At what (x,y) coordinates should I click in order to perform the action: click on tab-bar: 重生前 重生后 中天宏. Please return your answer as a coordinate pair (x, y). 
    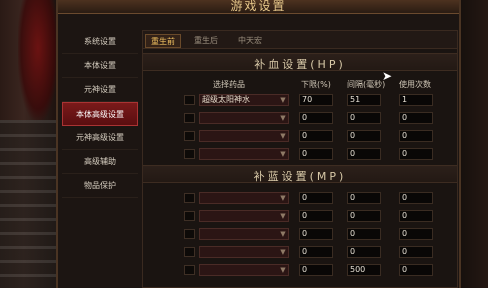
    Looking at the image, I should click on (300, 40).